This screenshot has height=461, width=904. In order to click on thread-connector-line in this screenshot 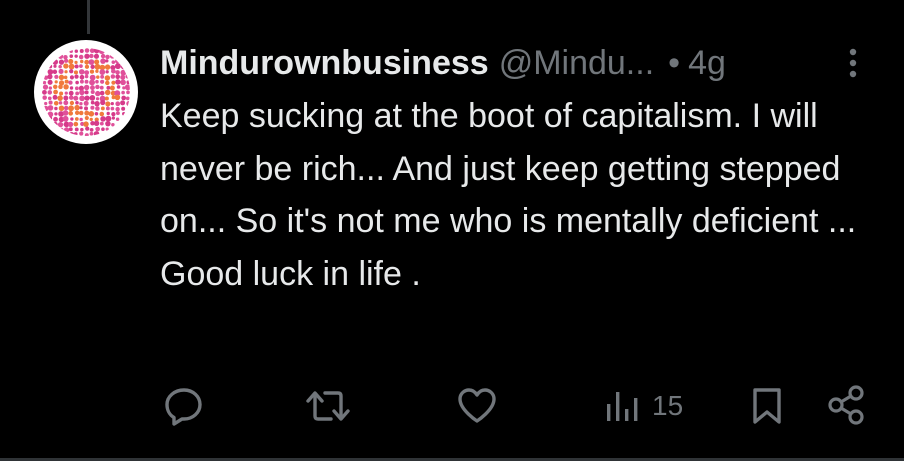, I will do `click(88, 17)`.